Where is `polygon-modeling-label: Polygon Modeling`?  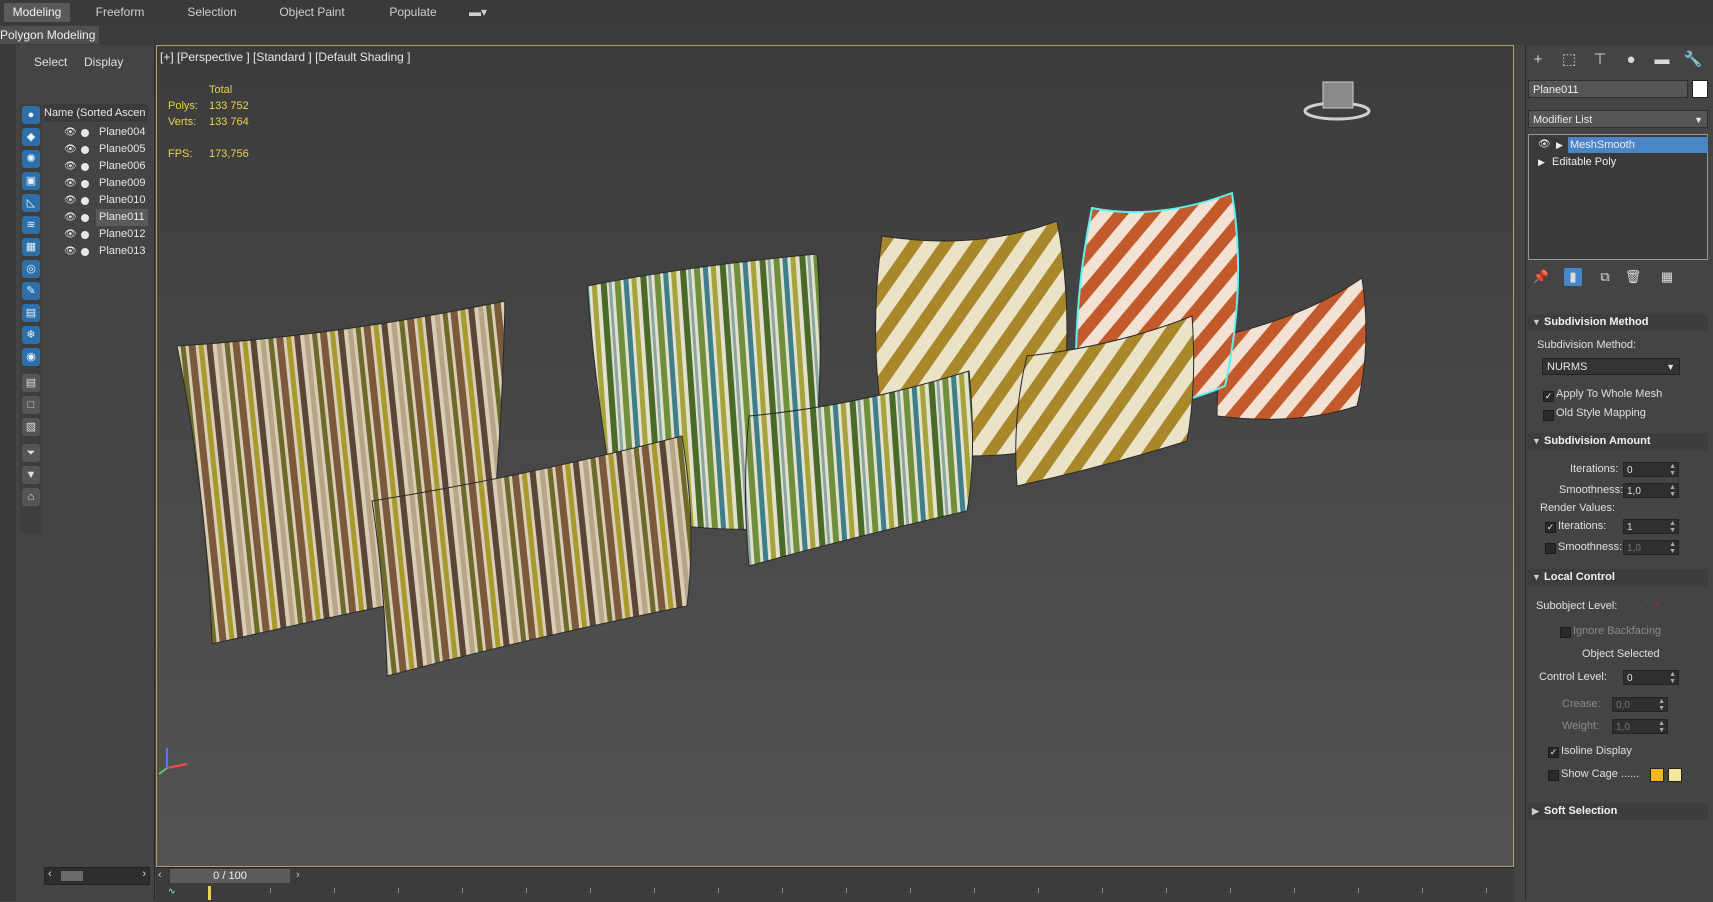 polygon-modeling-label: Polygon Modeling is located at coordinates (50, 35).